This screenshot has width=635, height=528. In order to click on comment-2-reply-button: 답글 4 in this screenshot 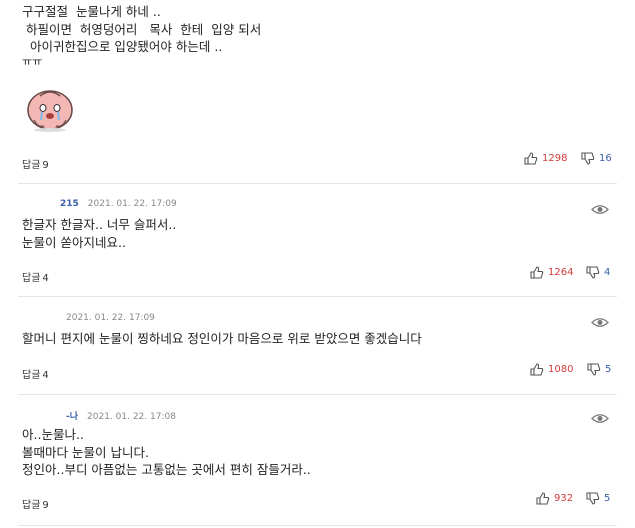, I will do `click(35, 276)`.